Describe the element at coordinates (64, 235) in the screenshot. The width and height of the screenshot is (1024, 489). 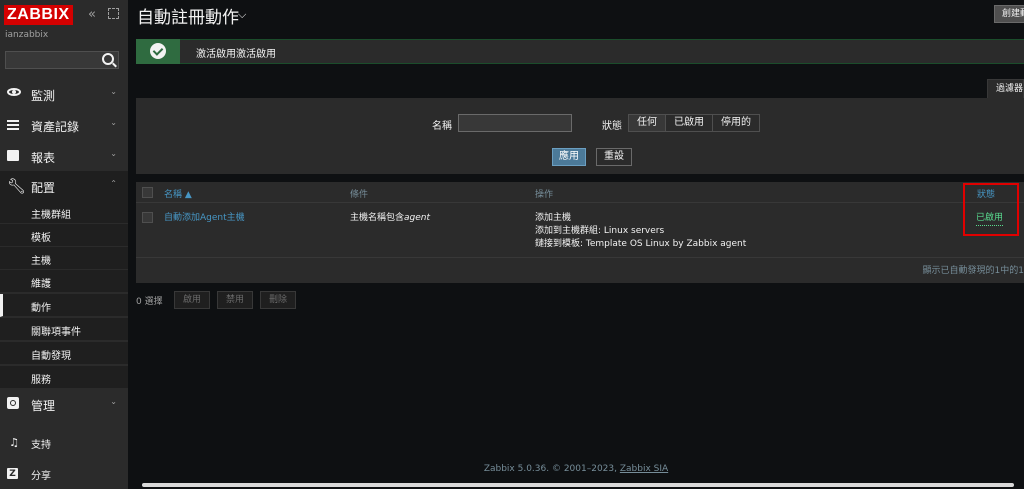
I see `sub-templates: 模板` at that location.